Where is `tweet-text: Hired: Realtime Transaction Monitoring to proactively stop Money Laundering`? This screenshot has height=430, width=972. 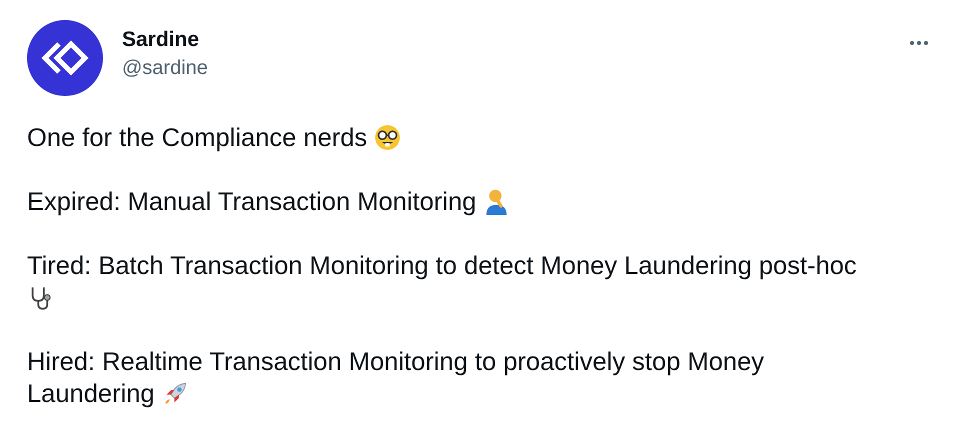 tweet-text: Hired: Realtime Transaction Monitoring to proactively stop Money Laundering is located at coordinates (396, 378).